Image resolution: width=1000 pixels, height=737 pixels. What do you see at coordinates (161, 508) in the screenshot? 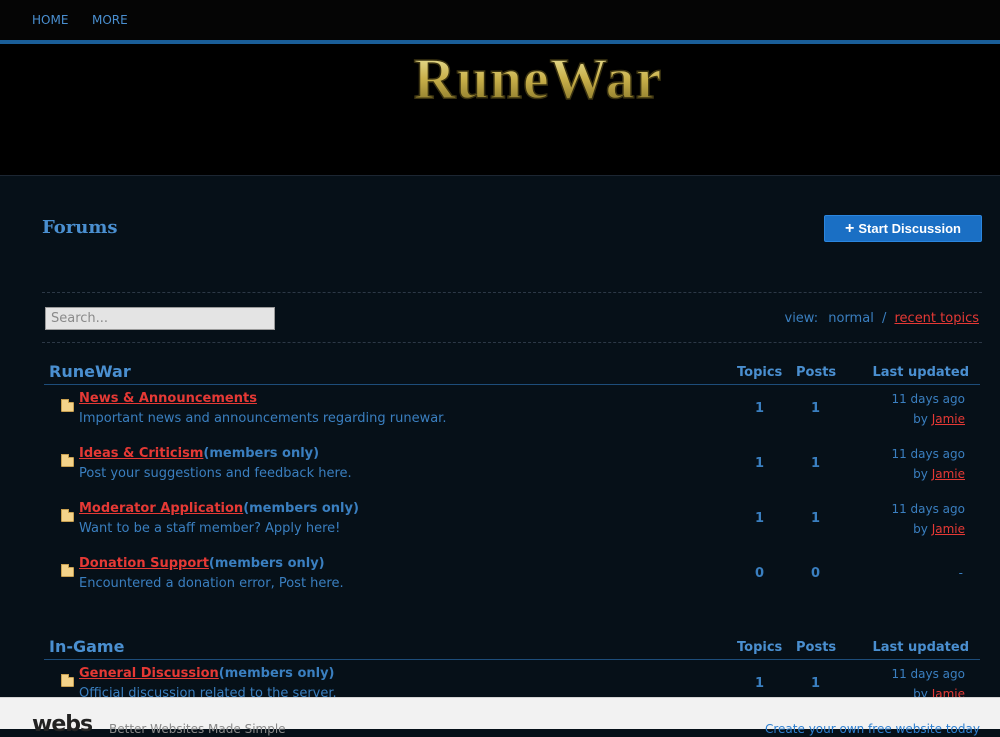
I see `forum-title-link: Moderator Application` at bounding box center [161, 508].